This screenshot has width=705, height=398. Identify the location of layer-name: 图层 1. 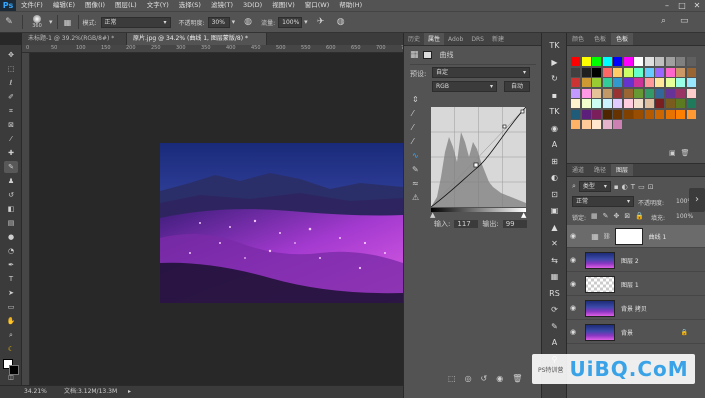
(630, 284).